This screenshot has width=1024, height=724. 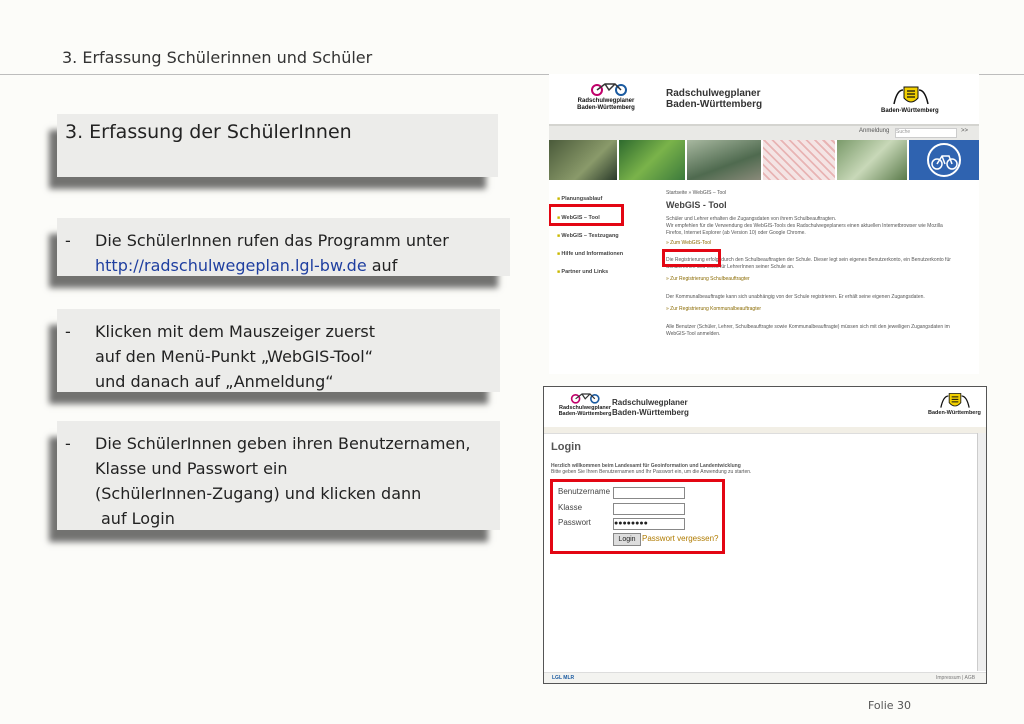 What do you see at coordinates (231, 265) in the screenshot?
I see `program-url-link: http://radschulwegeplan.lgl-bw.de` at bounding box center [231, 265].